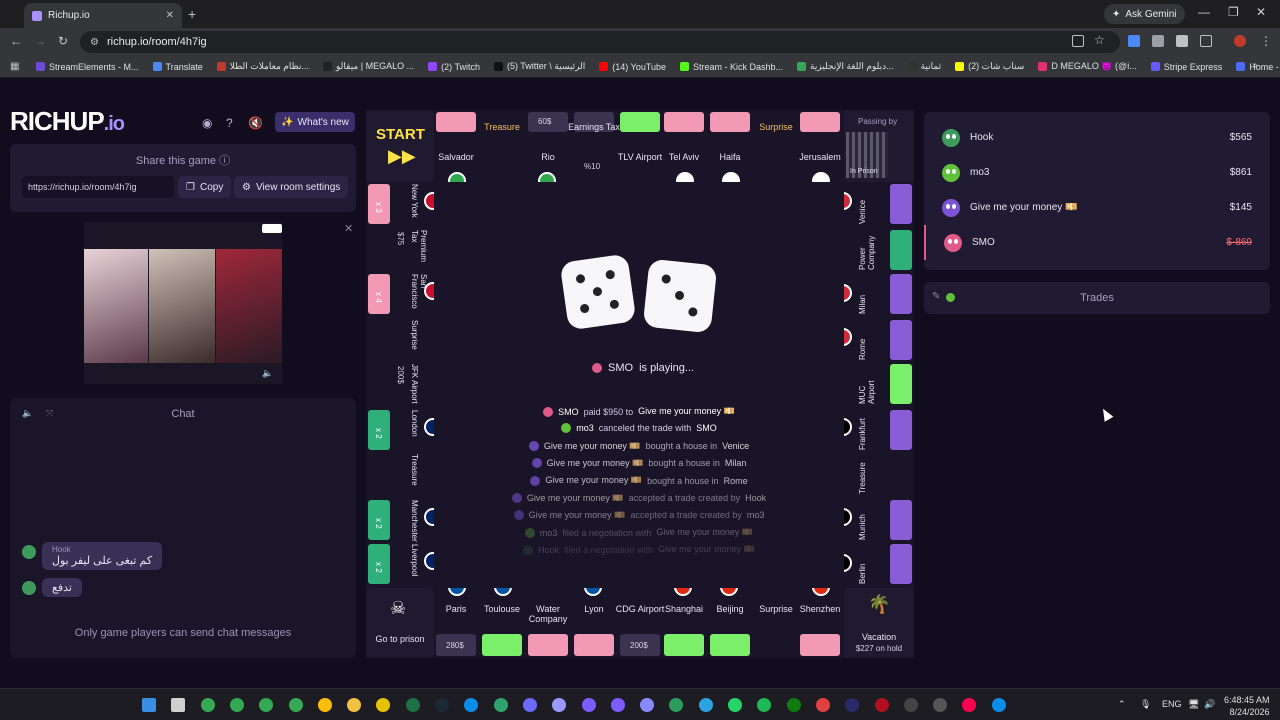 The height and width of the screenshot is (720, 1280). I want to click on tray-chevron-icon: ⌃, so click(1122, 704).